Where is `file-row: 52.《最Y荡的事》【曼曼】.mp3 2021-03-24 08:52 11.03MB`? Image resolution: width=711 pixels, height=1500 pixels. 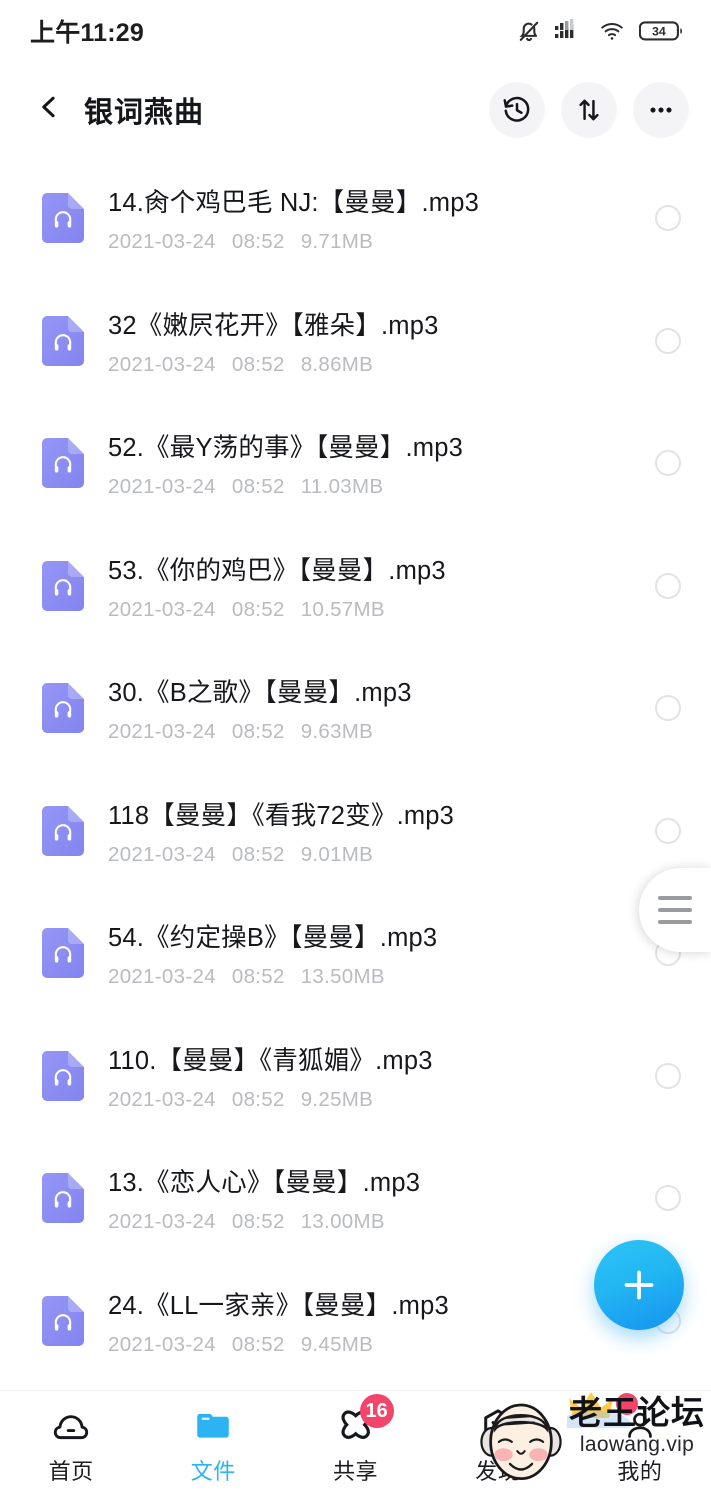
file-row: 52.《最Y荡的事》【曼曼】.mp3 2021-03-24 08:52 11.03MB is located at coordinates (355, 463).